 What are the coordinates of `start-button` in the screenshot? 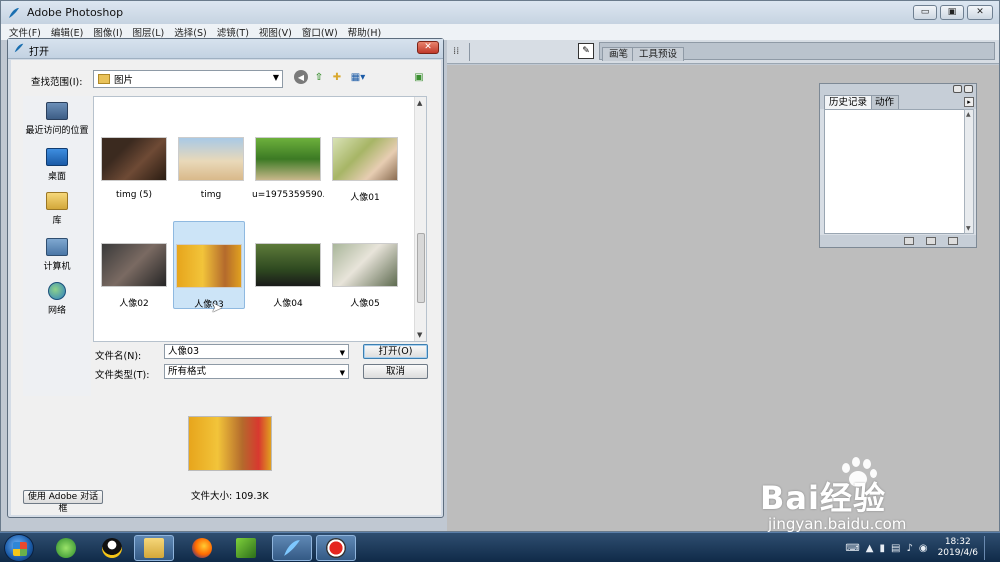 It's located at (19, 548).